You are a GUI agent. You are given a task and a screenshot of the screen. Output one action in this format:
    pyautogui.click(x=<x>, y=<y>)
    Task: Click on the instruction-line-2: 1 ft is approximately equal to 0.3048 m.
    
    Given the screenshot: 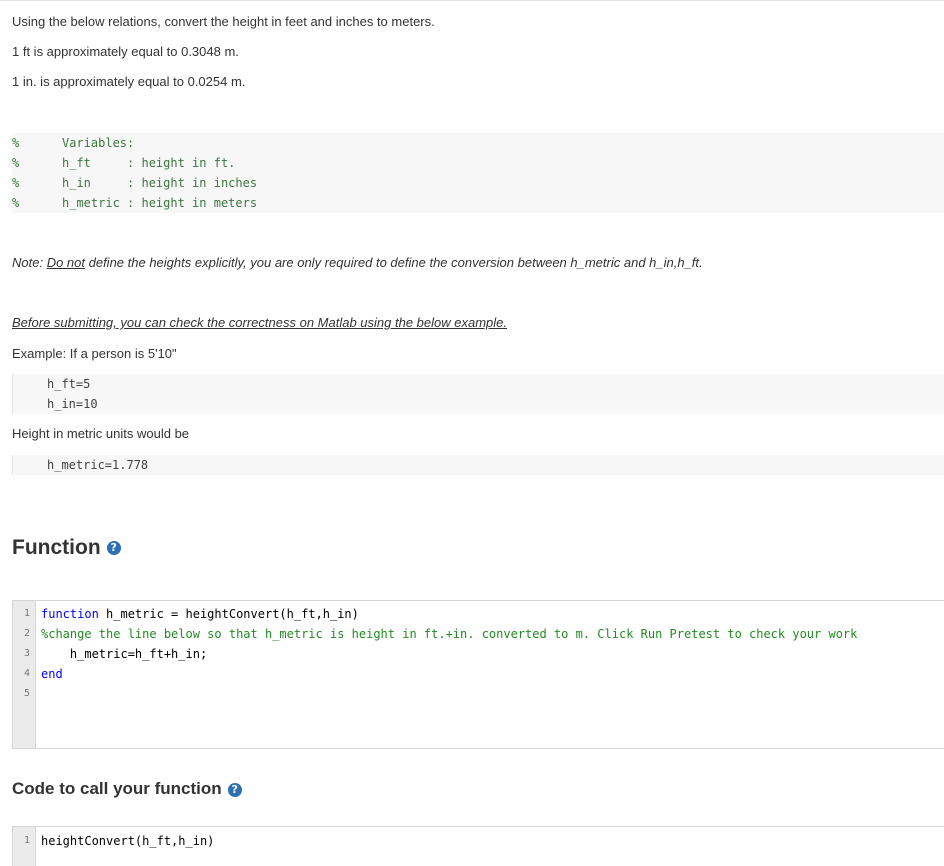 What is the action you would take?
    pyautogui.click(x=125, y=51)
    